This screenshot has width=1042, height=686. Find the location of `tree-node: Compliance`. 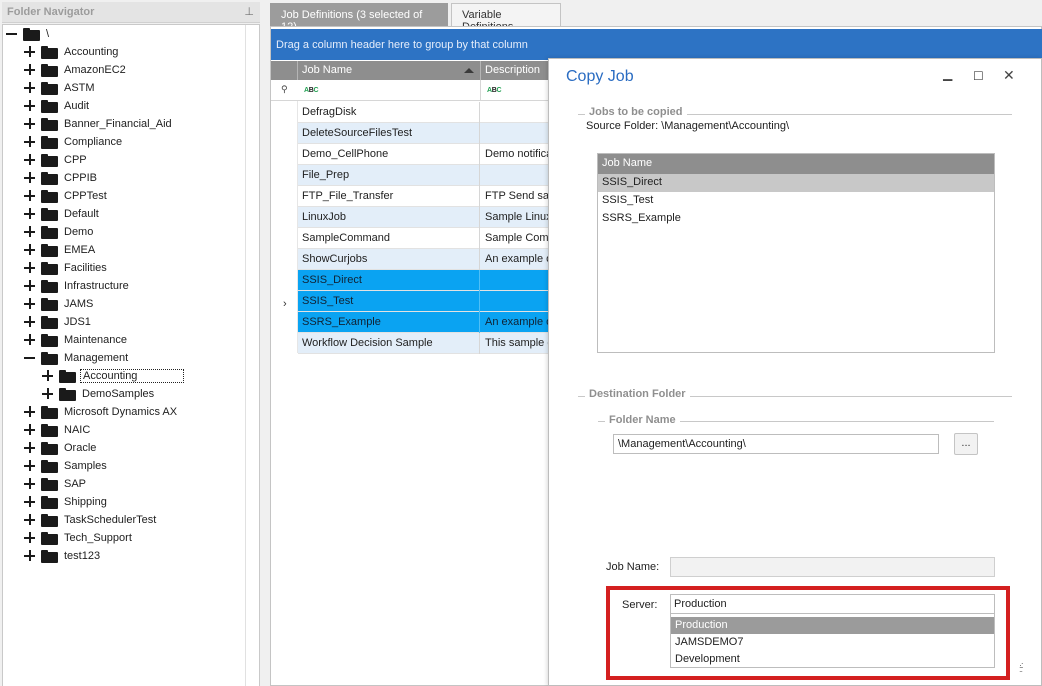

tree-node: Compliance is located at coordinates (74, 142).